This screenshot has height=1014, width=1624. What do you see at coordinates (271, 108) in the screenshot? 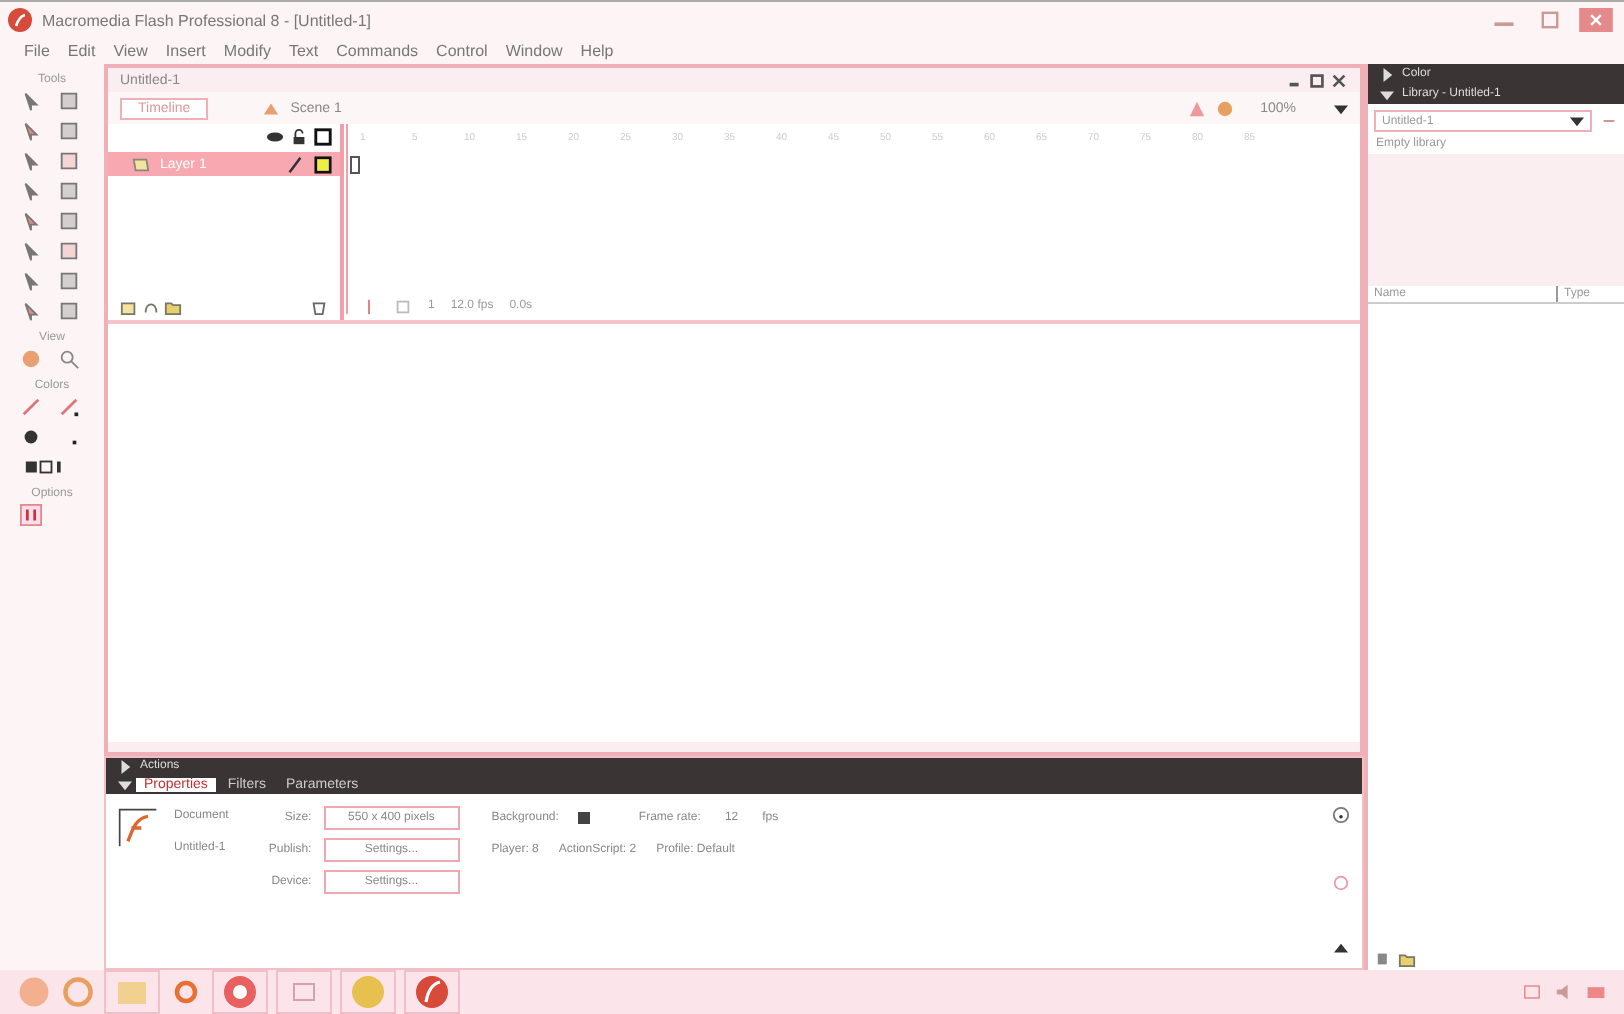
I see `scene-icon` at bounding box center [271, 108].